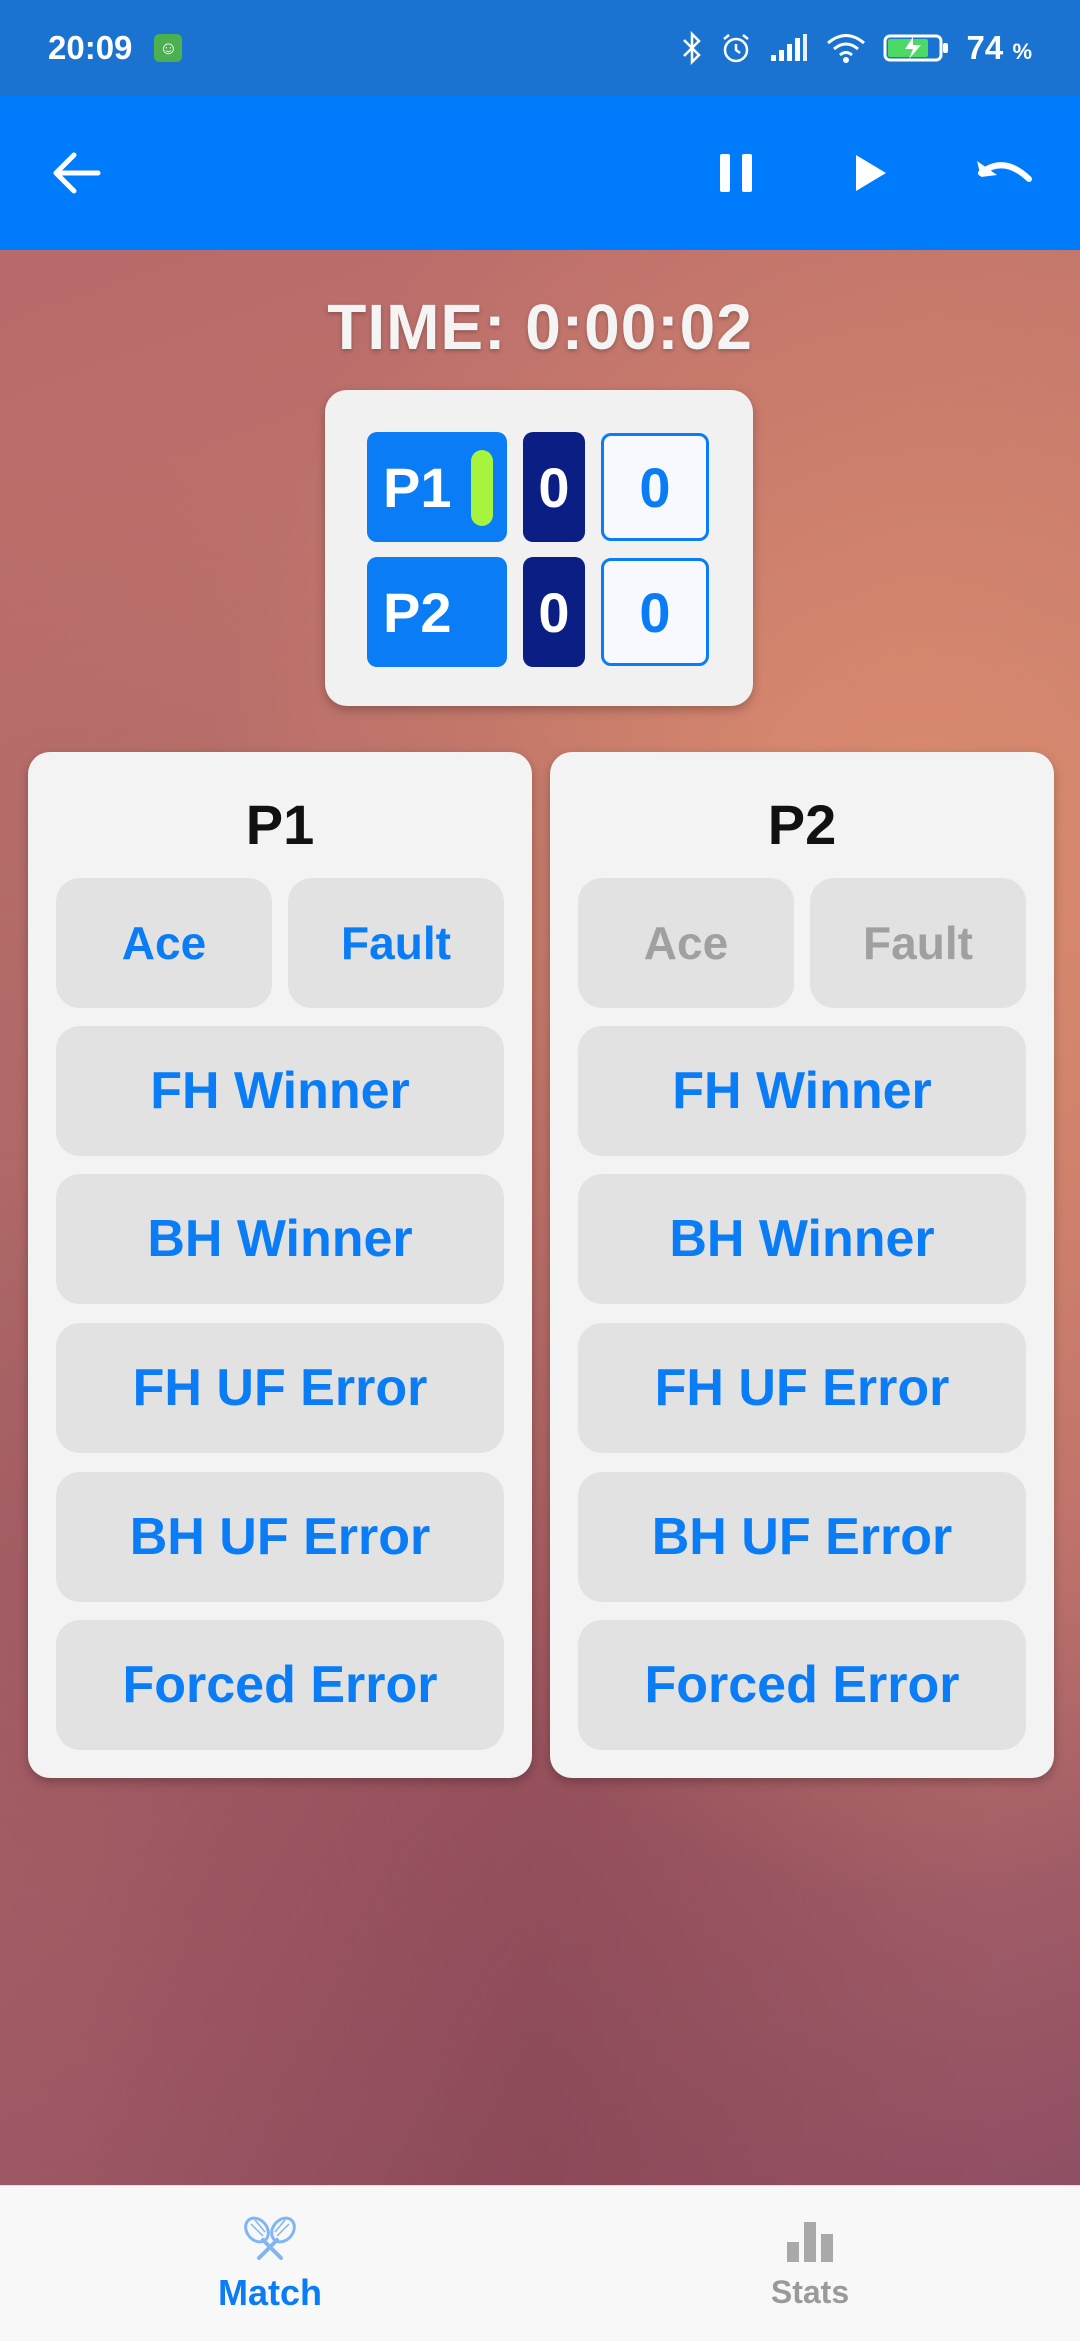  What do you see at coordinates (810, 2242) in the screenshot?
I see `bar-chart-icon` at bounding box center [810, 2242].